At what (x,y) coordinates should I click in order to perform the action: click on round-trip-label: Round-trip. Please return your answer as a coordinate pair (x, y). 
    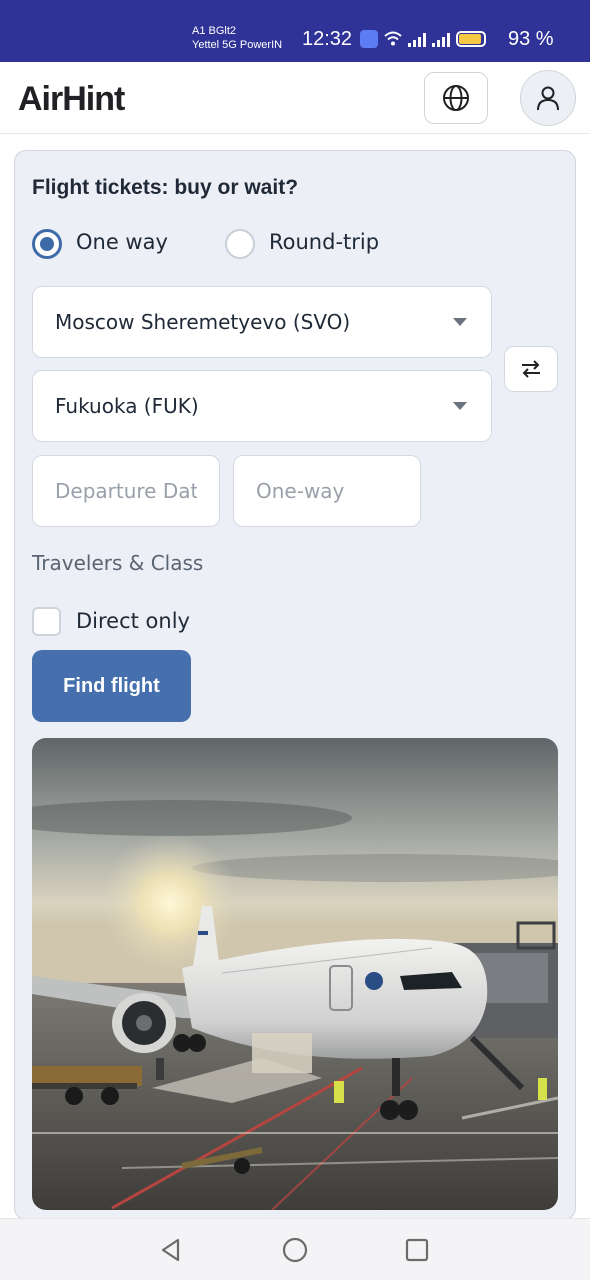
    Looking at the image, I should click on (324, 242).